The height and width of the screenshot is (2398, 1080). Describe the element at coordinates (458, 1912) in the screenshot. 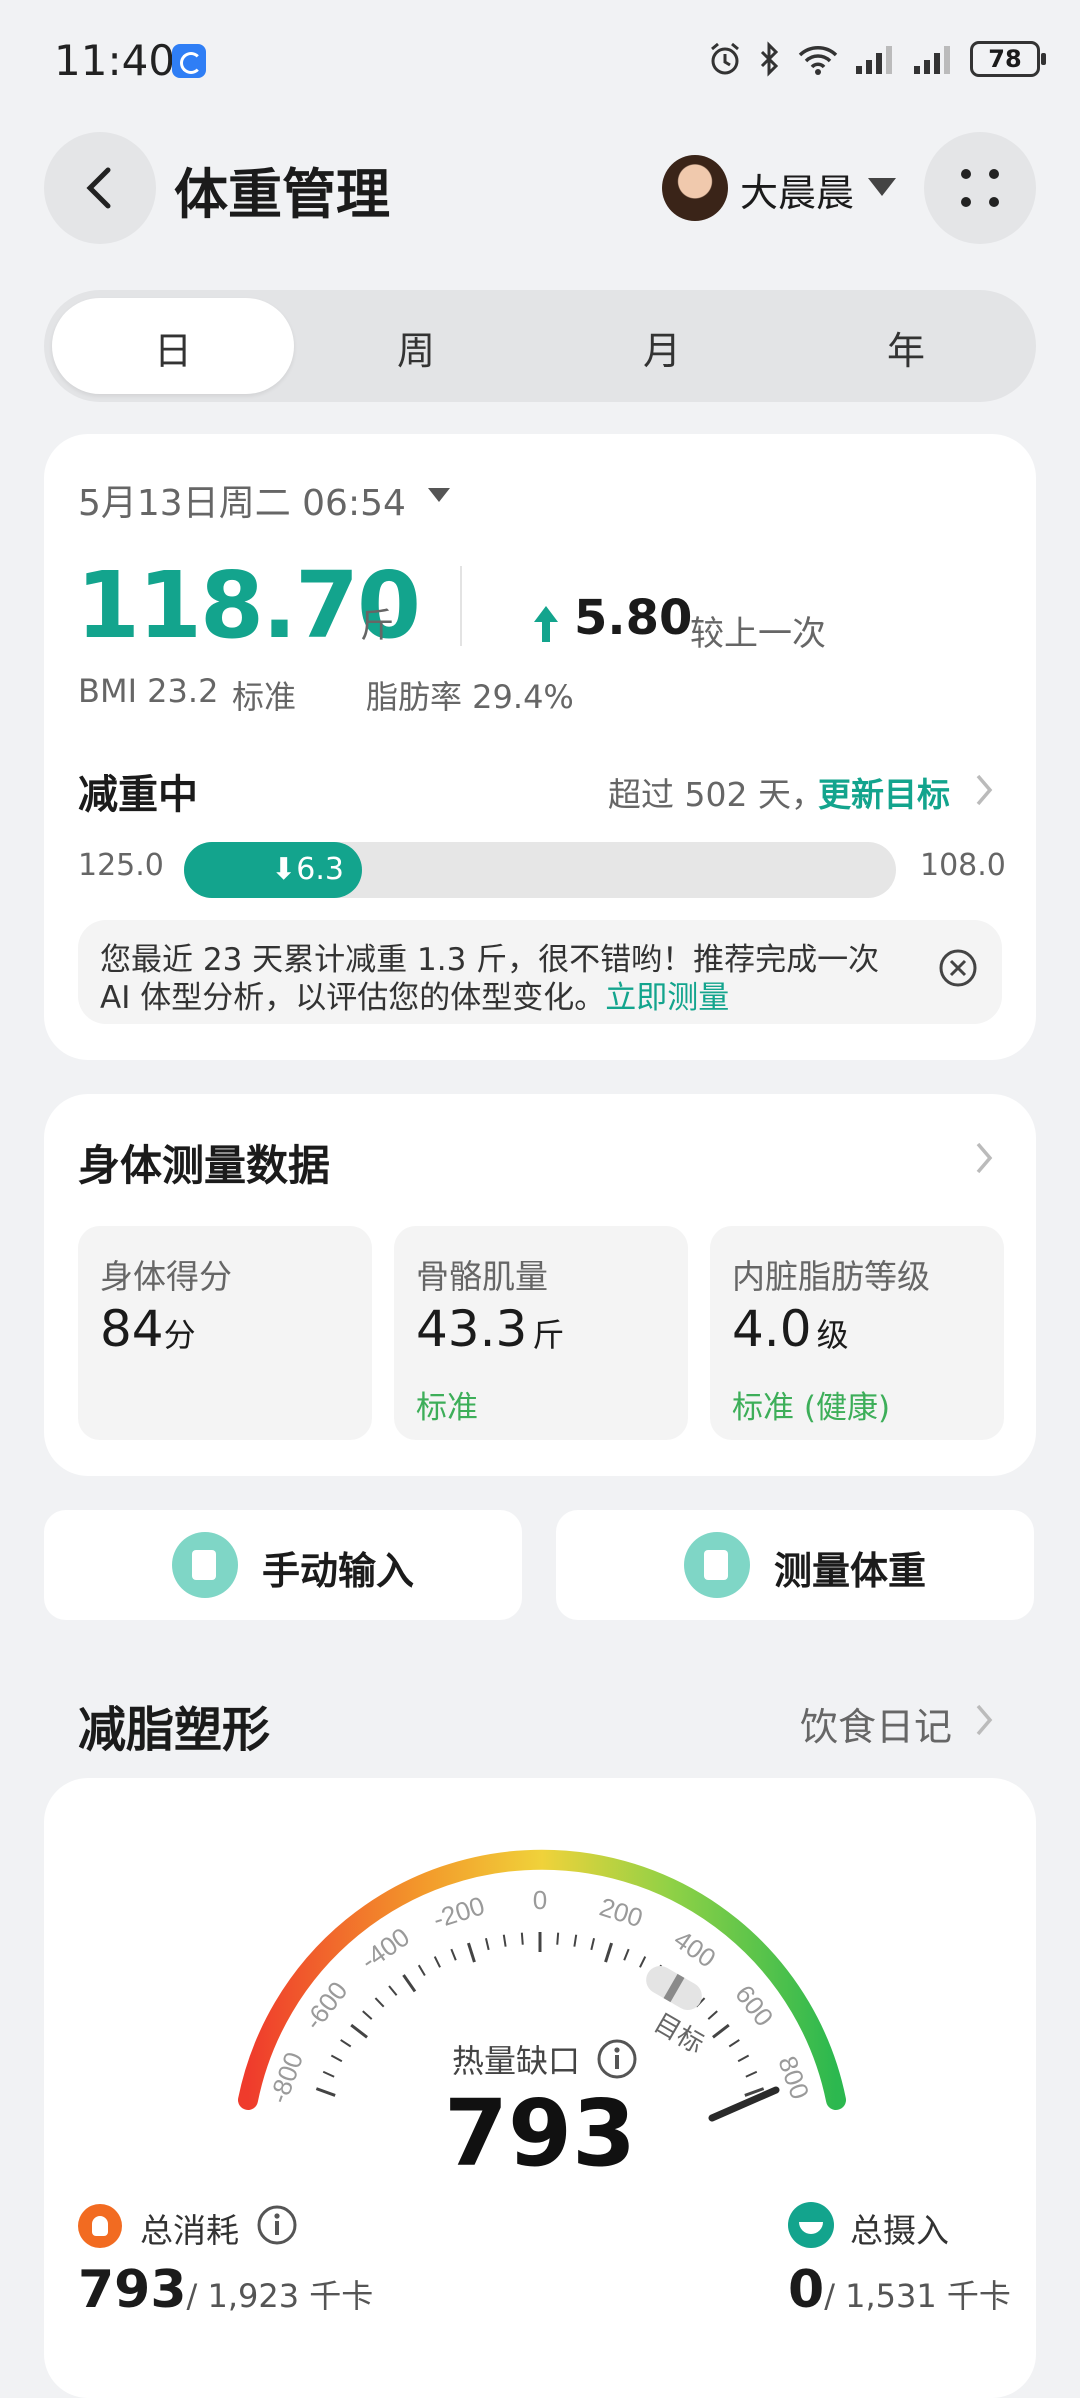

I see `gauge-tick-label: -200` at that location.